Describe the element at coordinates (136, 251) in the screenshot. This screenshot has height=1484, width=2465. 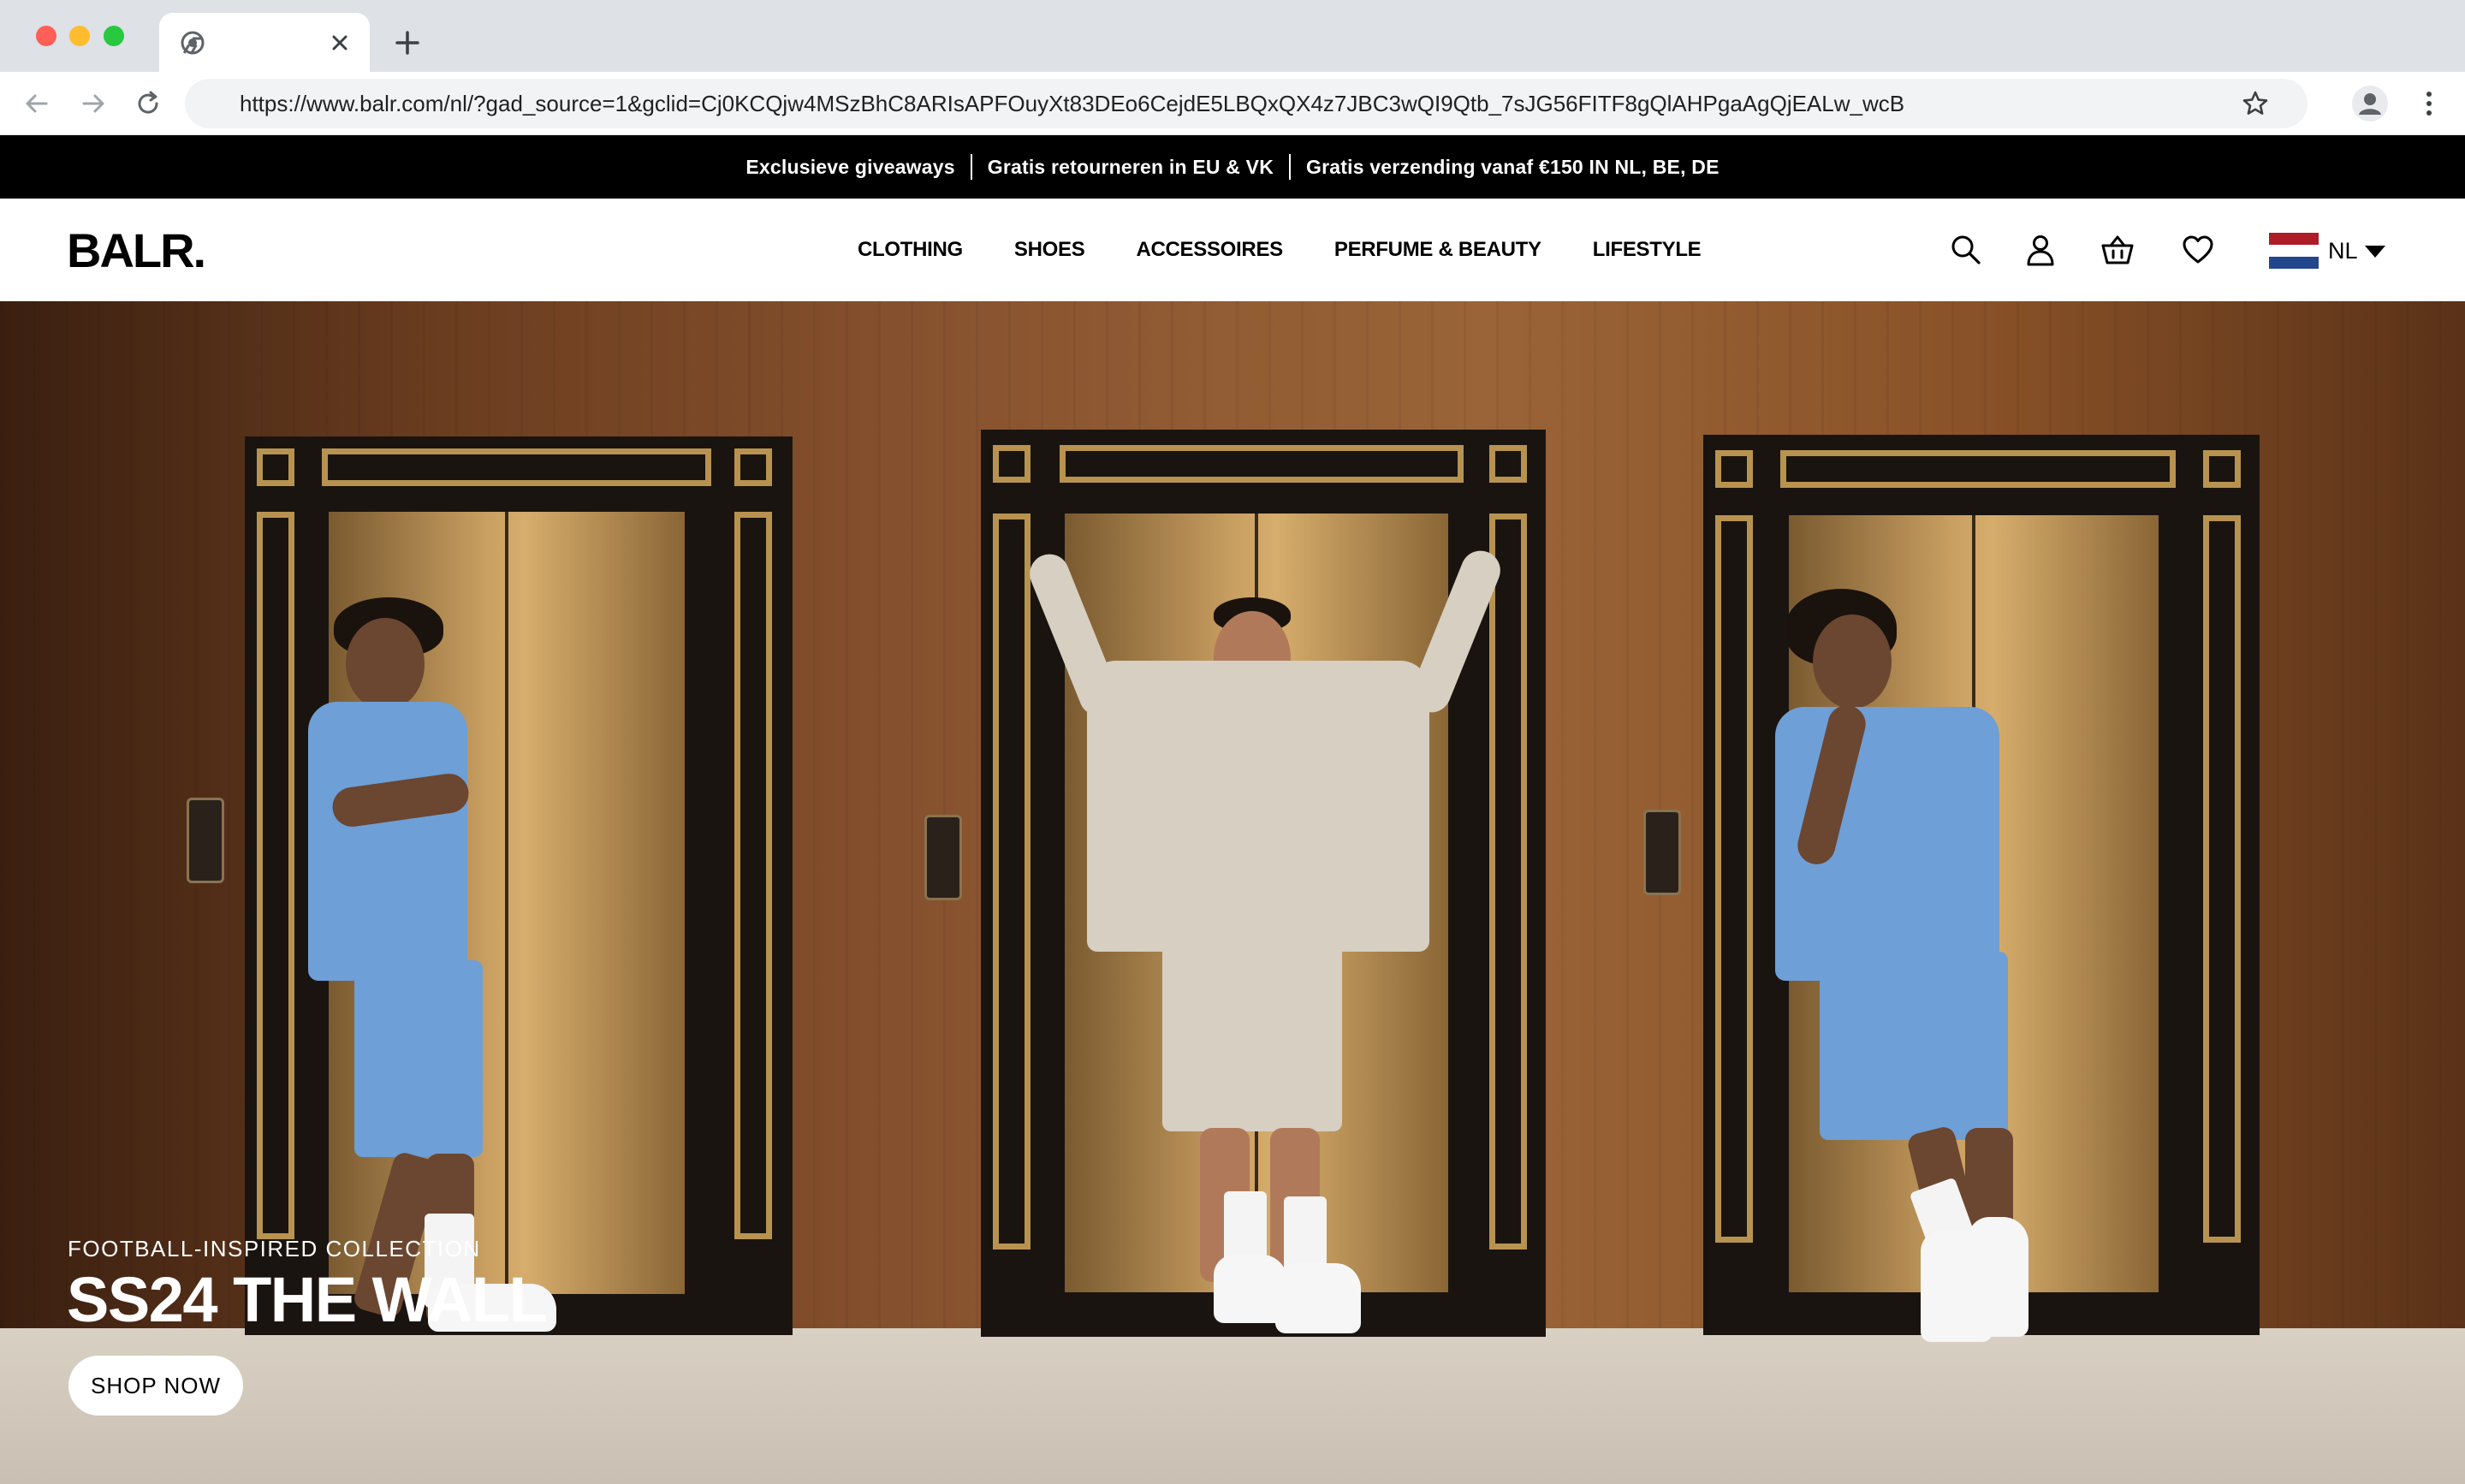
I see `balr-logo: BALR.` at that location.